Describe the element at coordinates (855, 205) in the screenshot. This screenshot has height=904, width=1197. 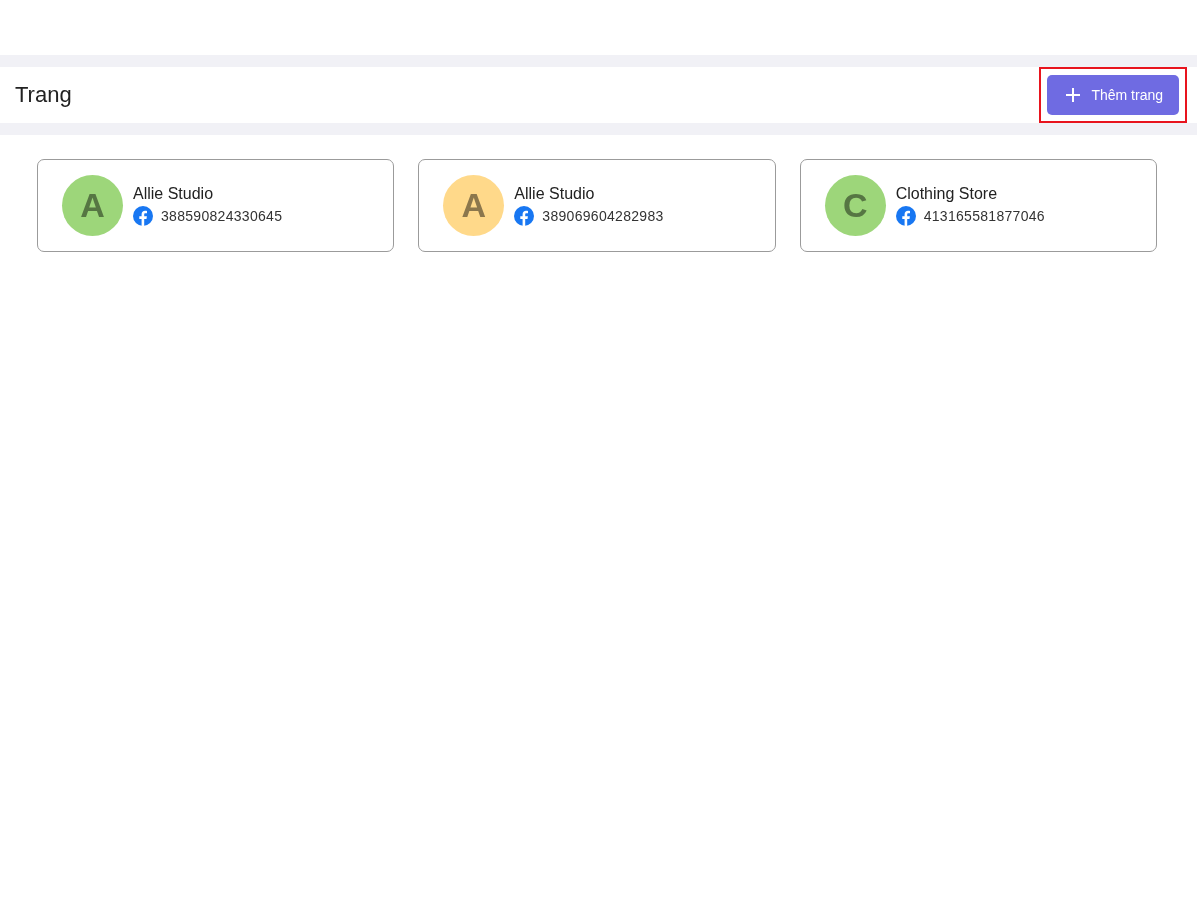
I see `avatar: C` at that location.